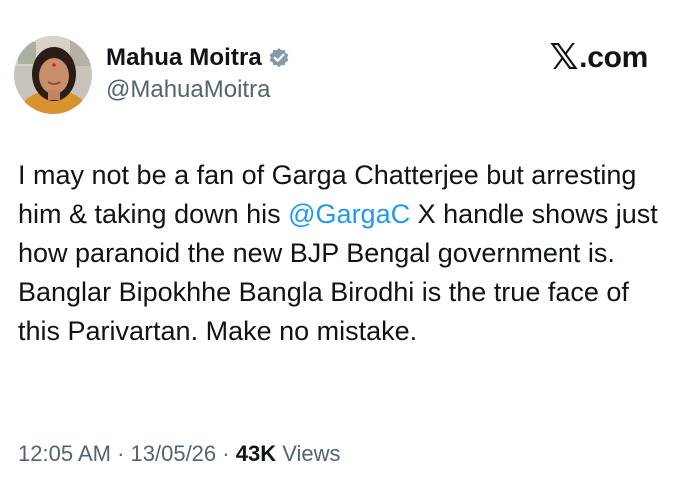  I want to click on post-header: Mahua Moitra @MahuaMoitra, so click(152, 76).